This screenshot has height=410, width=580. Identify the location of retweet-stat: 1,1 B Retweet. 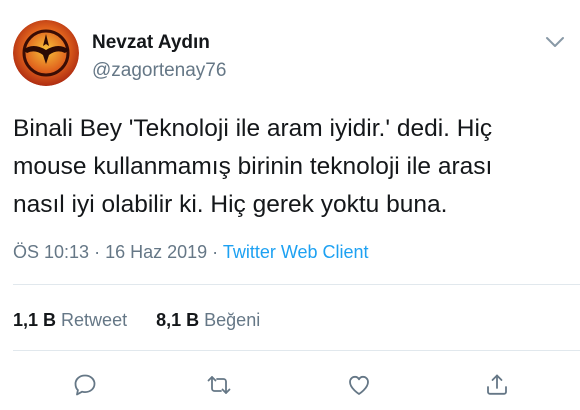
(70, 320).